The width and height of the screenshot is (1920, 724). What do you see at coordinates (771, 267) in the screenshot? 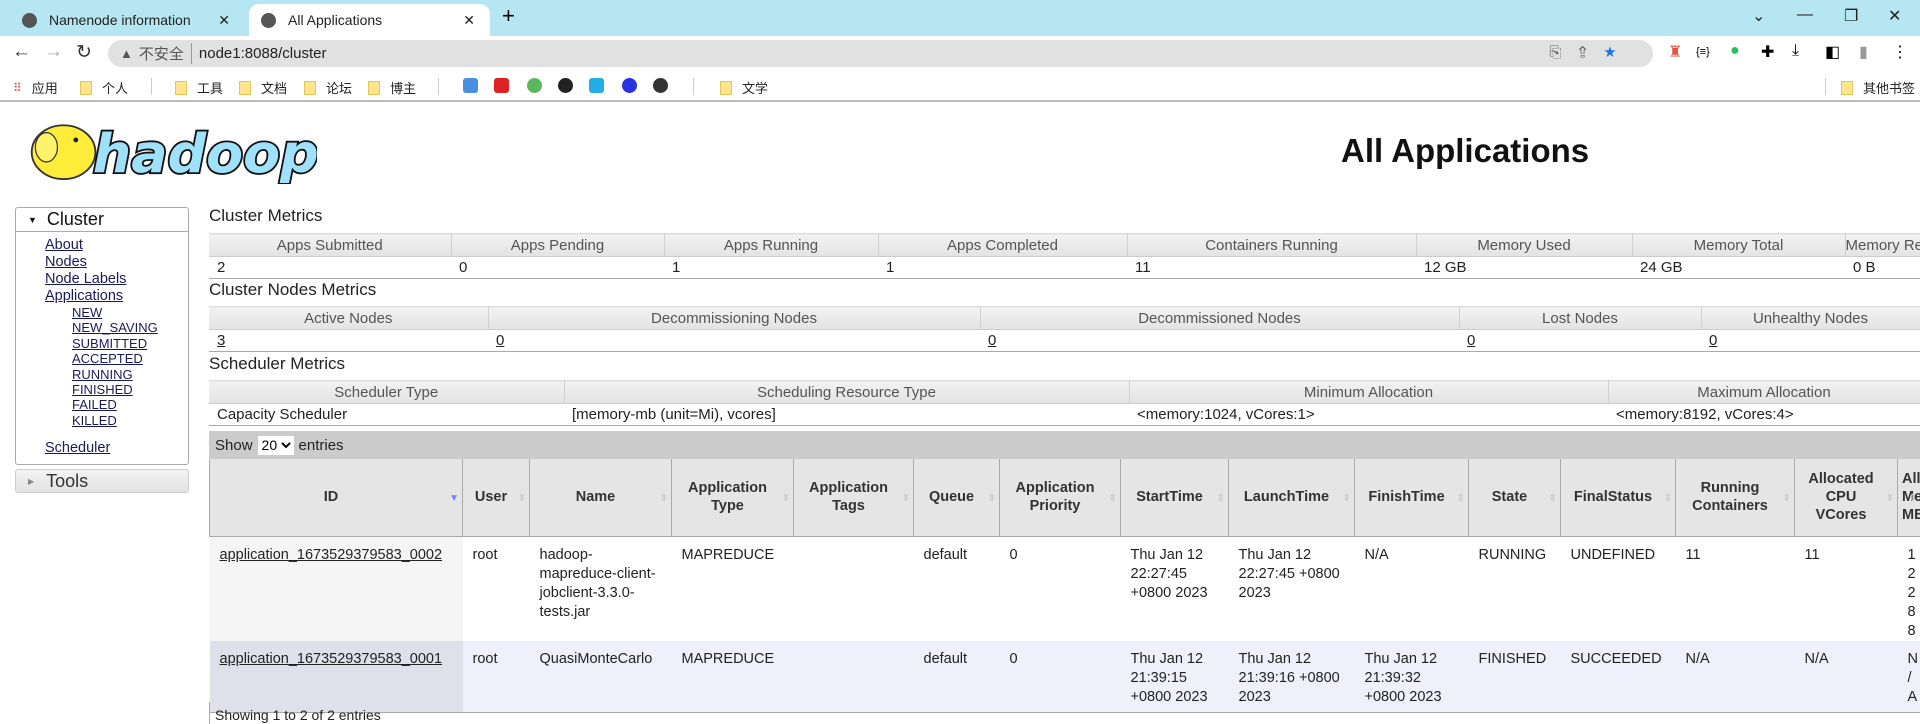
I see `metric-value: 1` at bounding box center [771, 267].